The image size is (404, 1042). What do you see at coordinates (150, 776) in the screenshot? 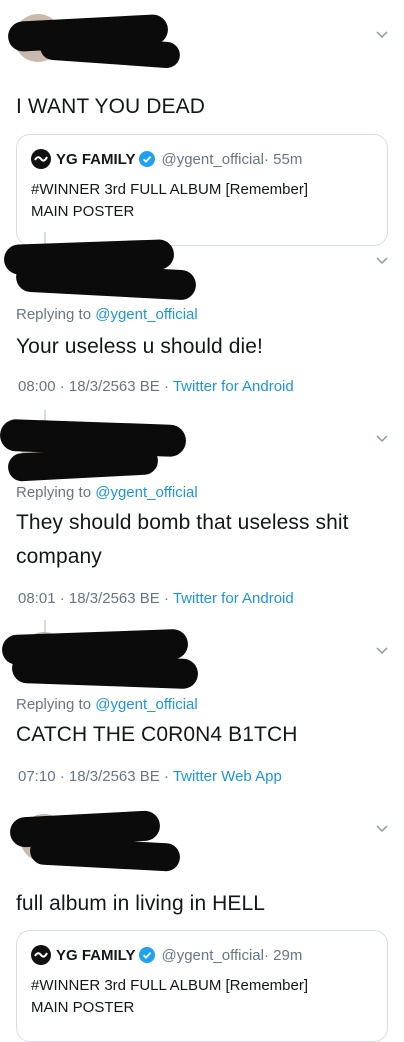
I see `tweet-meta: 07:10 · 18/3/2563 BE · Twitter Web App` at bounding box center [150, 776].